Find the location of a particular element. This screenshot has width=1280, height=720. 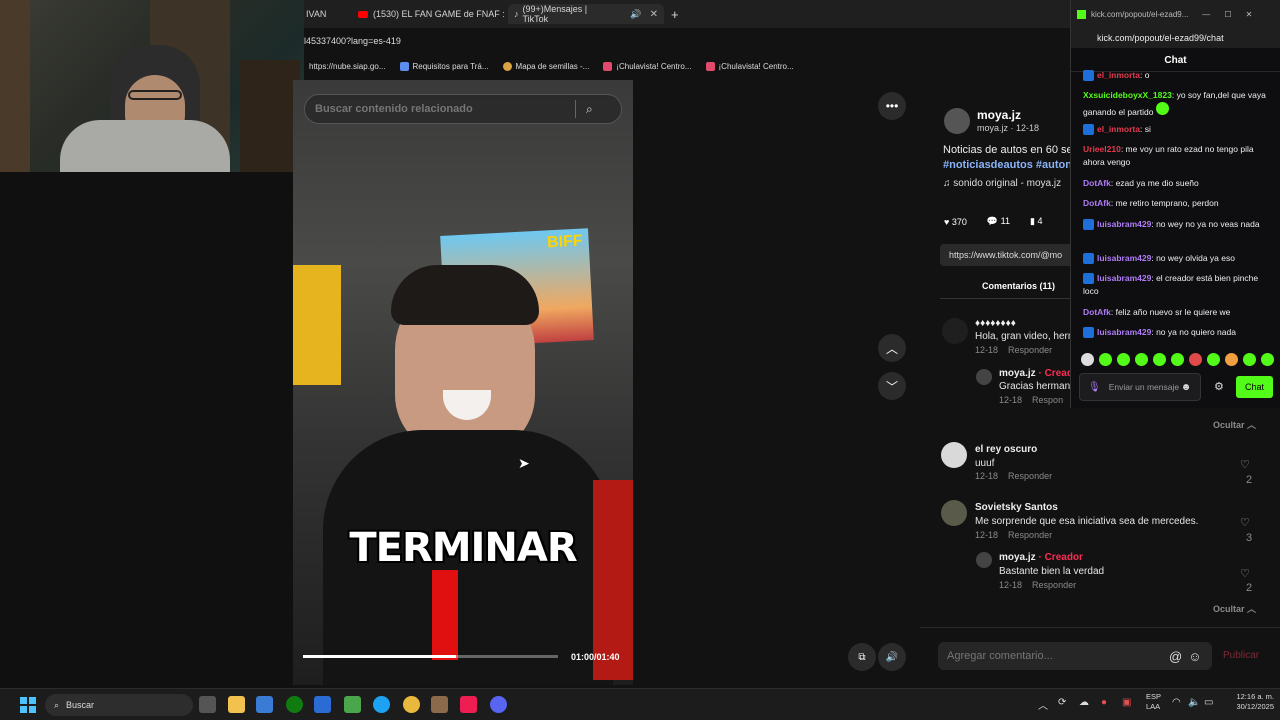

microphone-icon: ● is located at coordinates (1104, 702).